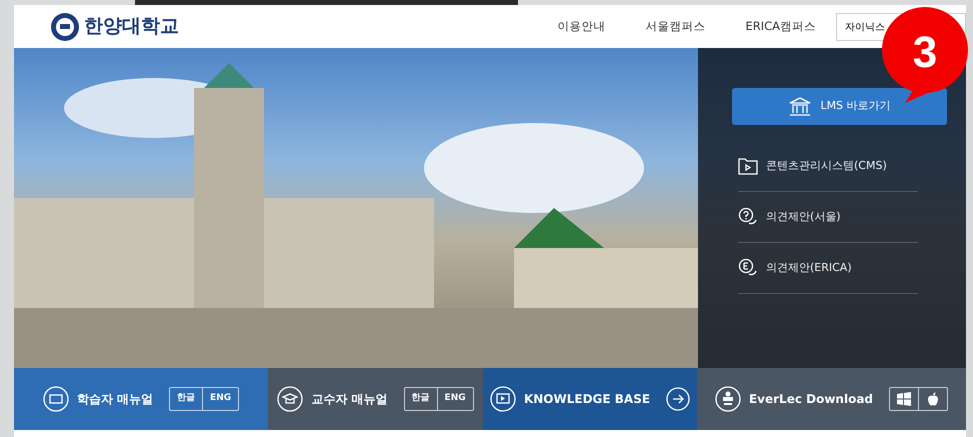 The height and width of the screenshot is (437, 973). What do you see at coordinates (748, 268) in the screenshot?
I see `letter-bubble-icon` at bounding box center [748, 268].